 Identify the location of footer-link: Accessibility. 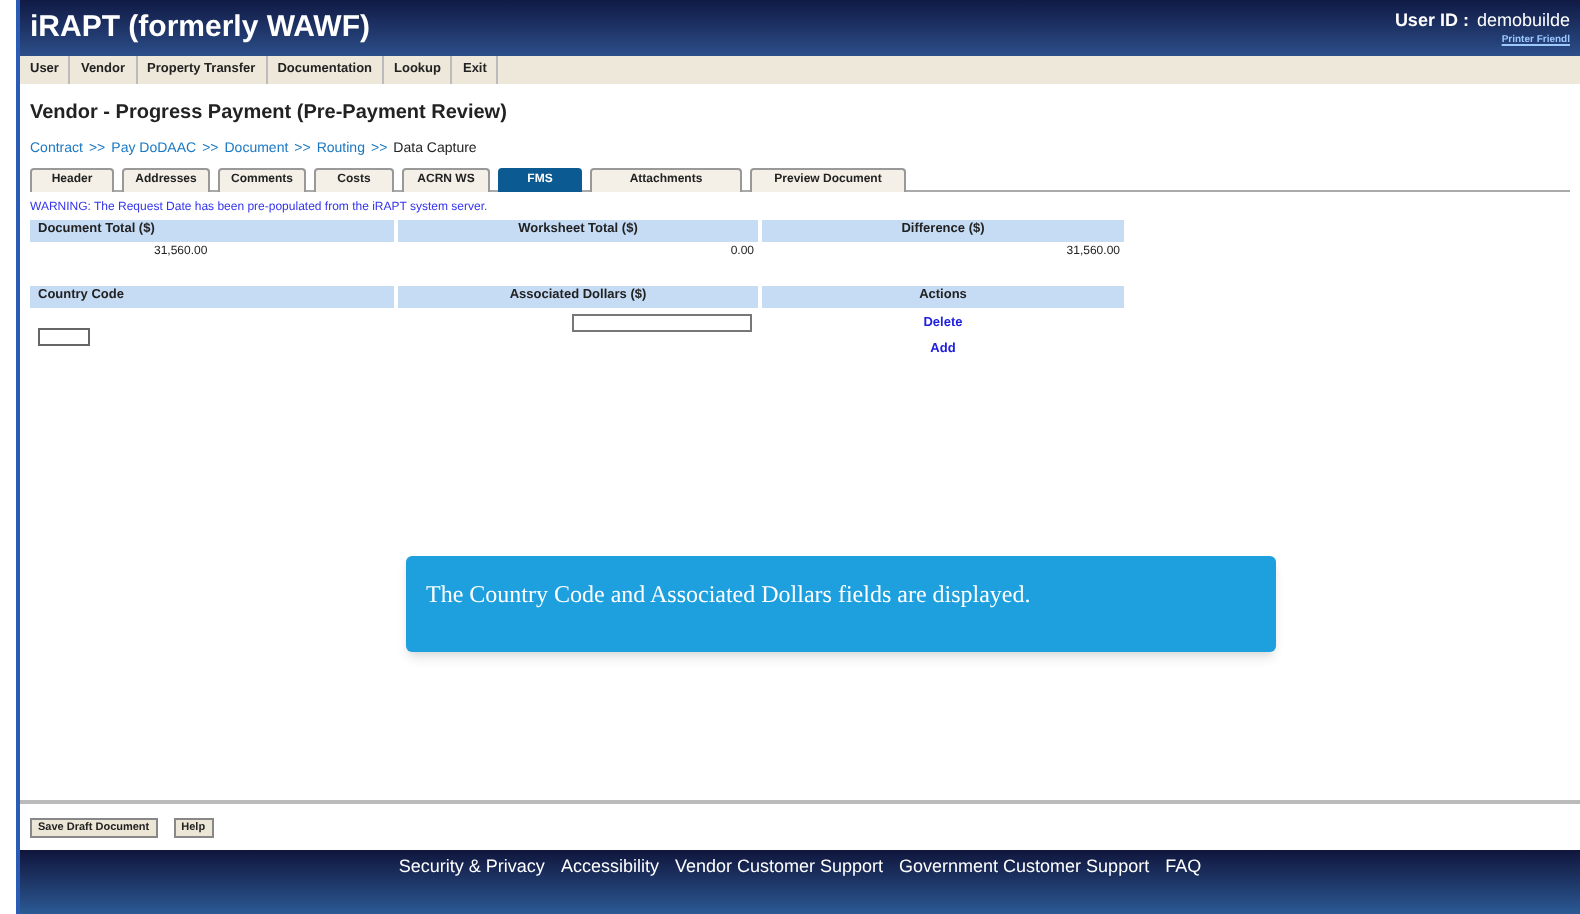
(609, 867).